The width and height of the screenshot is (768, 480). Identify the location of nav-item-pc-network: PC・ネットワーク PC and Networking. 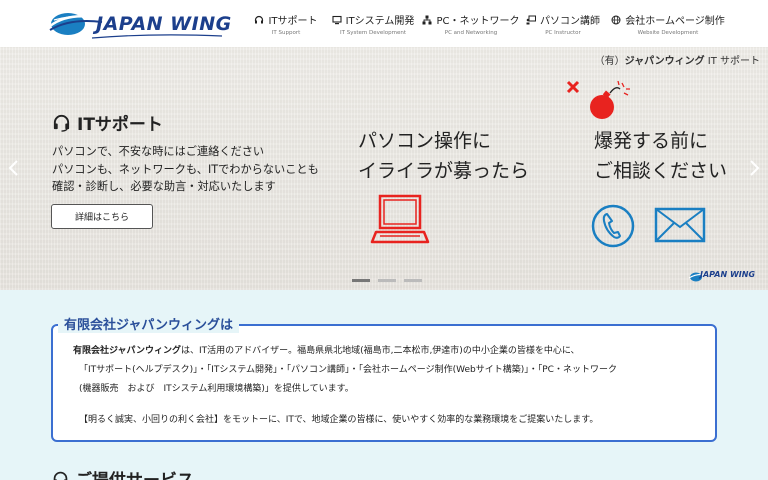
(471, 27).